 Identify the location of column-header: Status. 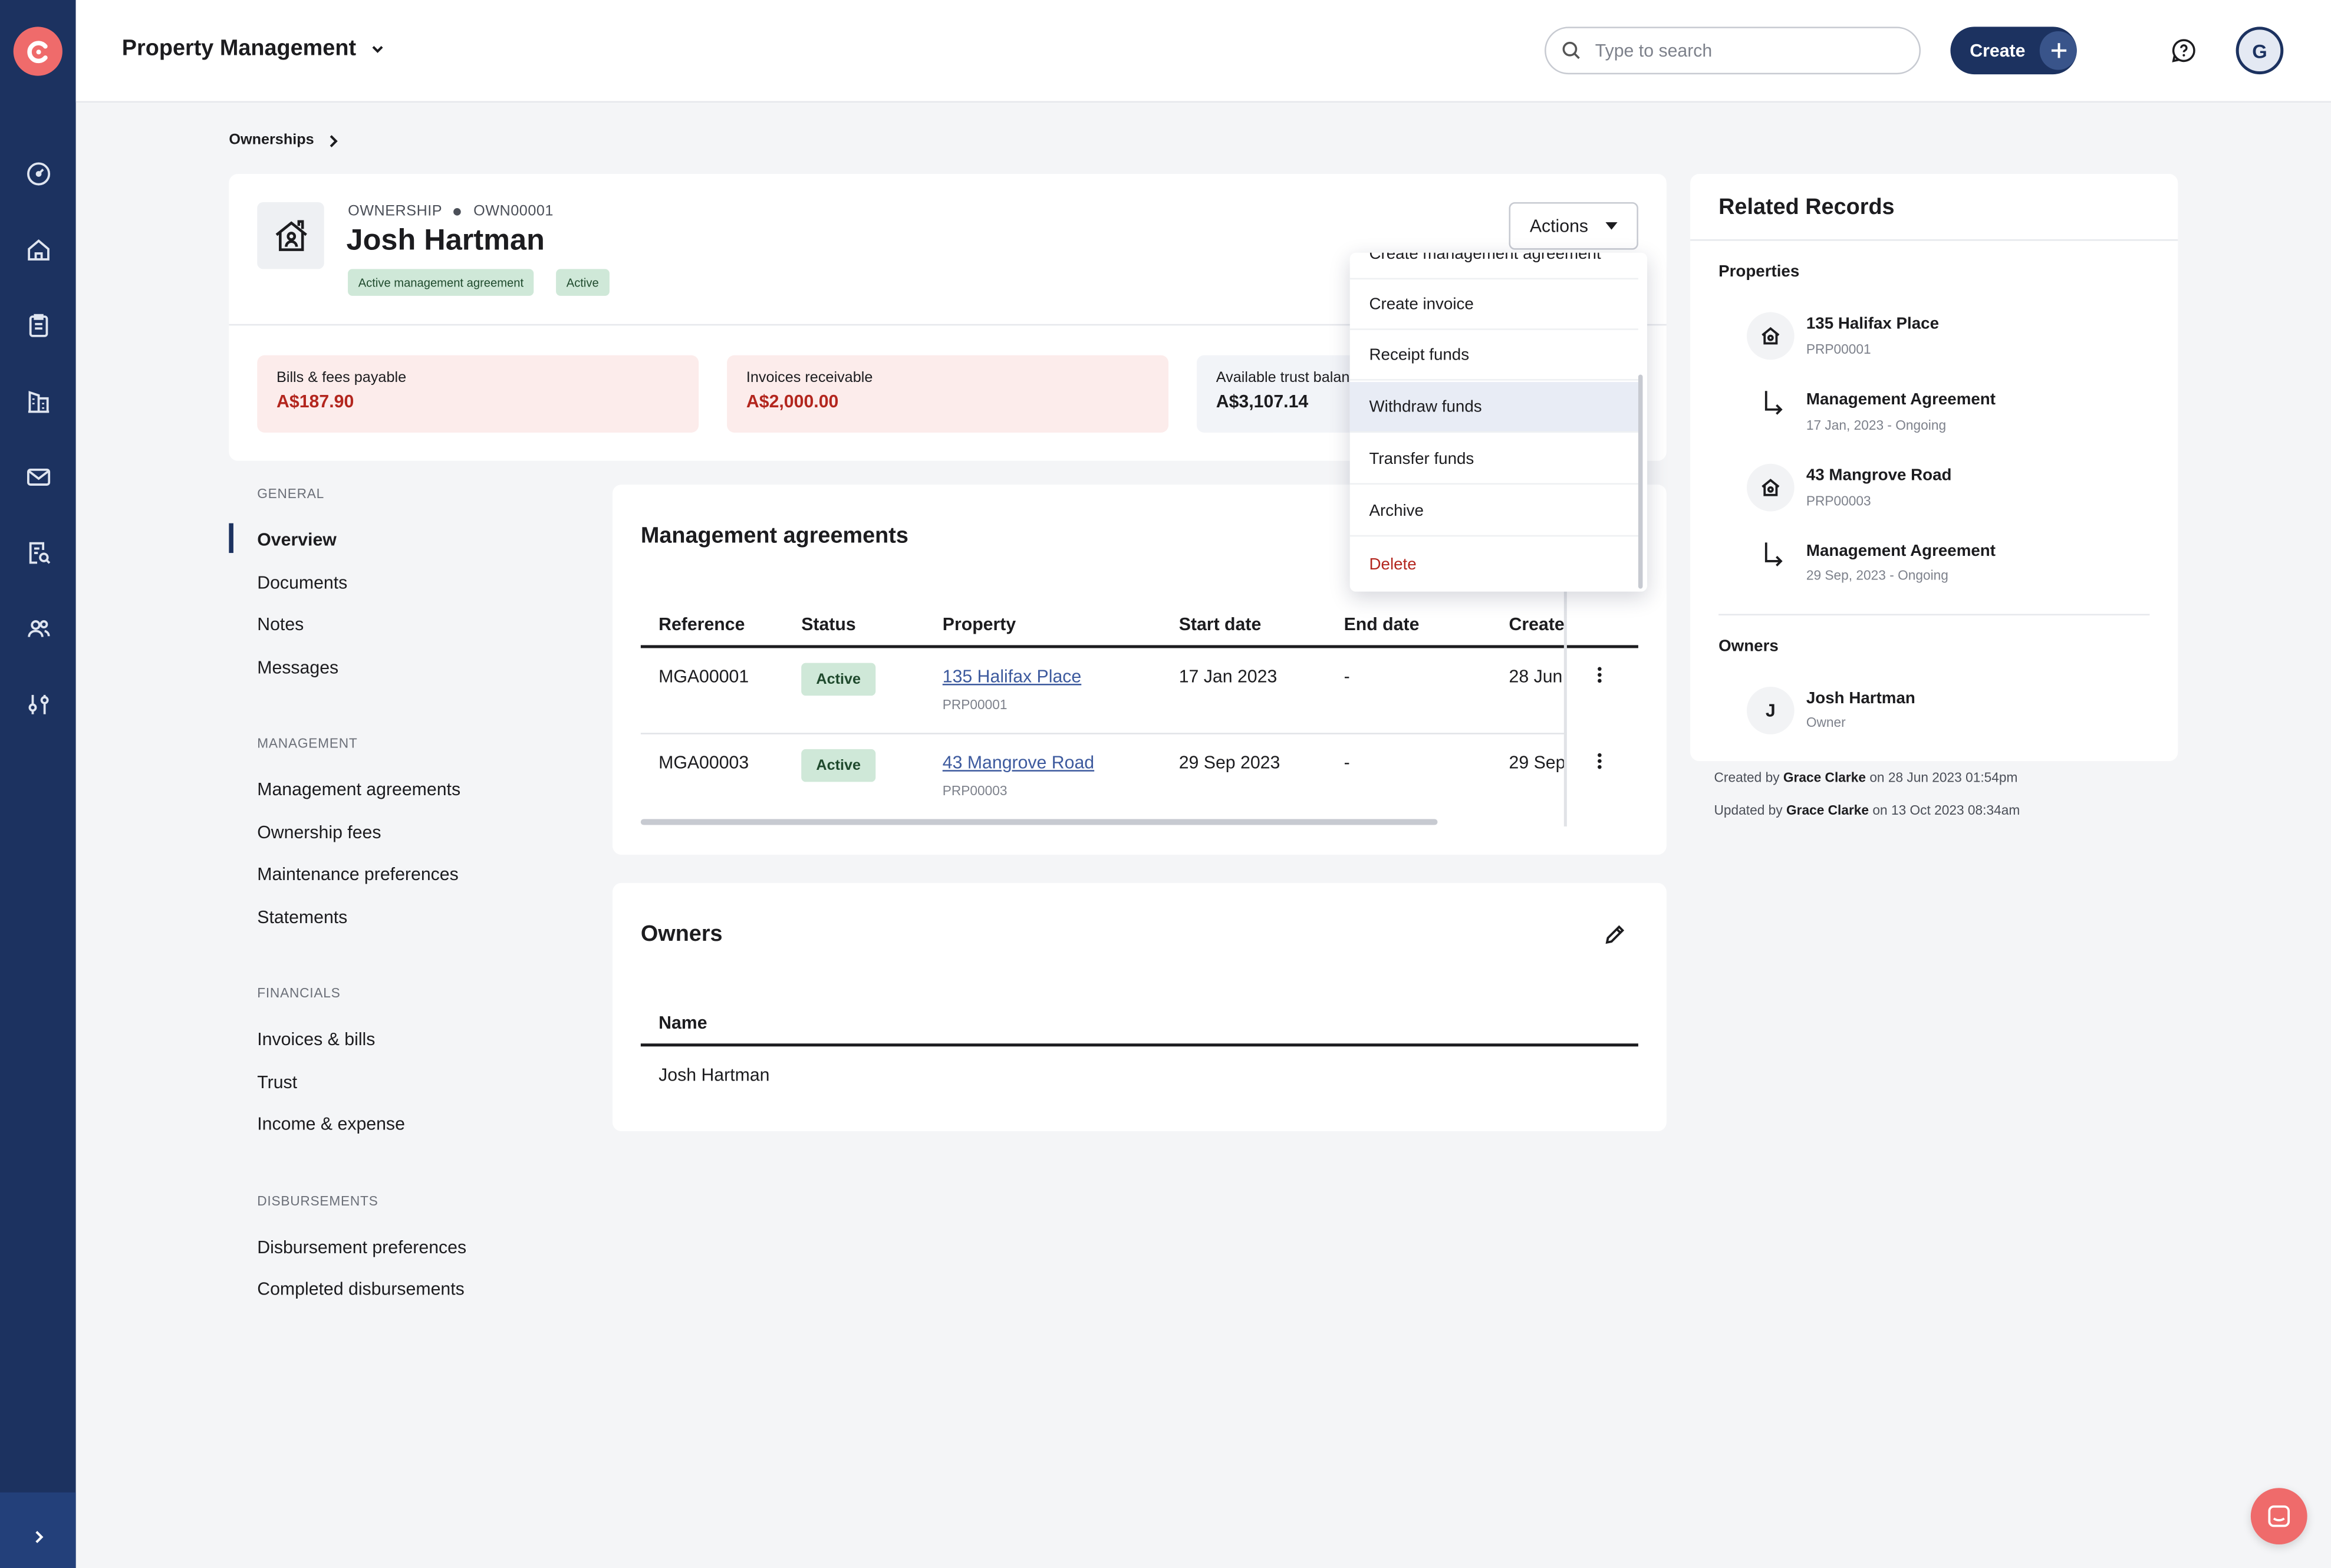
(828, 624).